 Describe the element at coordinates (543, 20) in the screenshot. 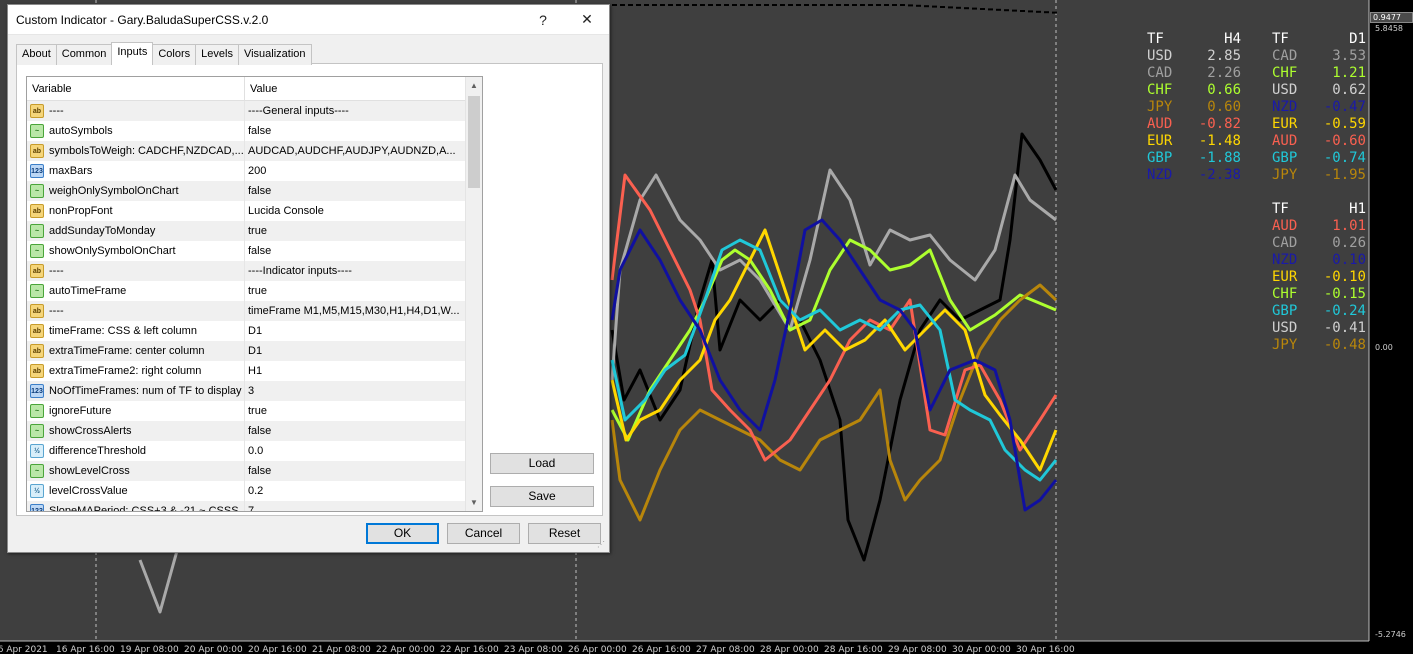

I see `help-icon: ?` at that location.